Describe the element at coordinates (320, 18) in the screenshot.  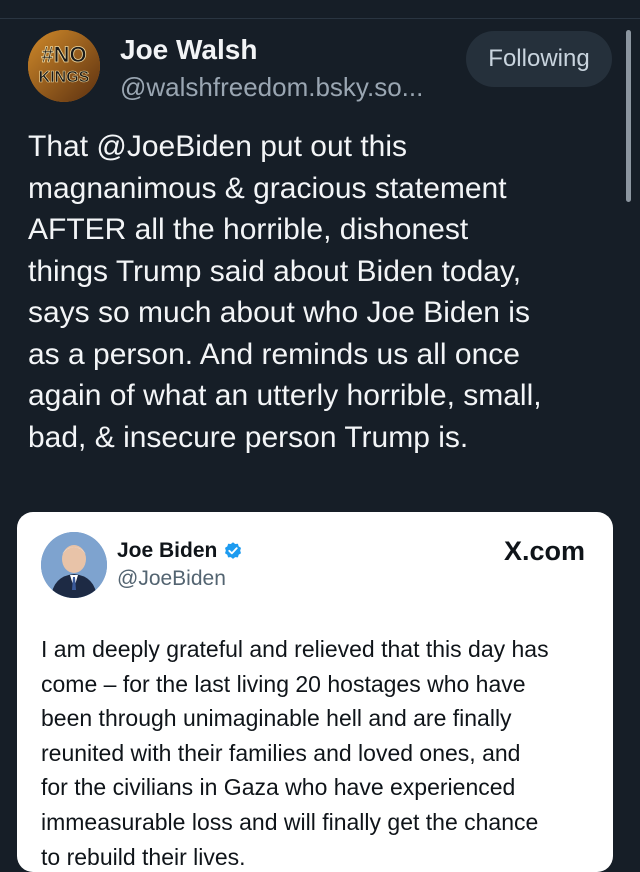
I see `top-divider` at that location.